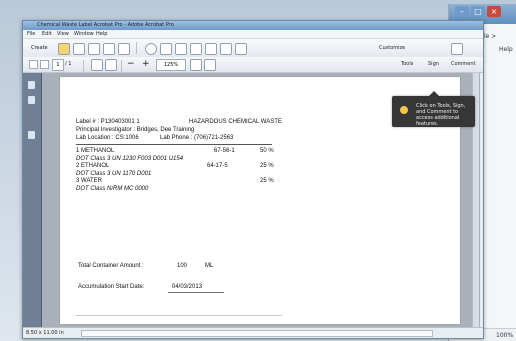 This screenshot has height=341, width=516. I want to click on page-total: / 1, so click(68, 64).